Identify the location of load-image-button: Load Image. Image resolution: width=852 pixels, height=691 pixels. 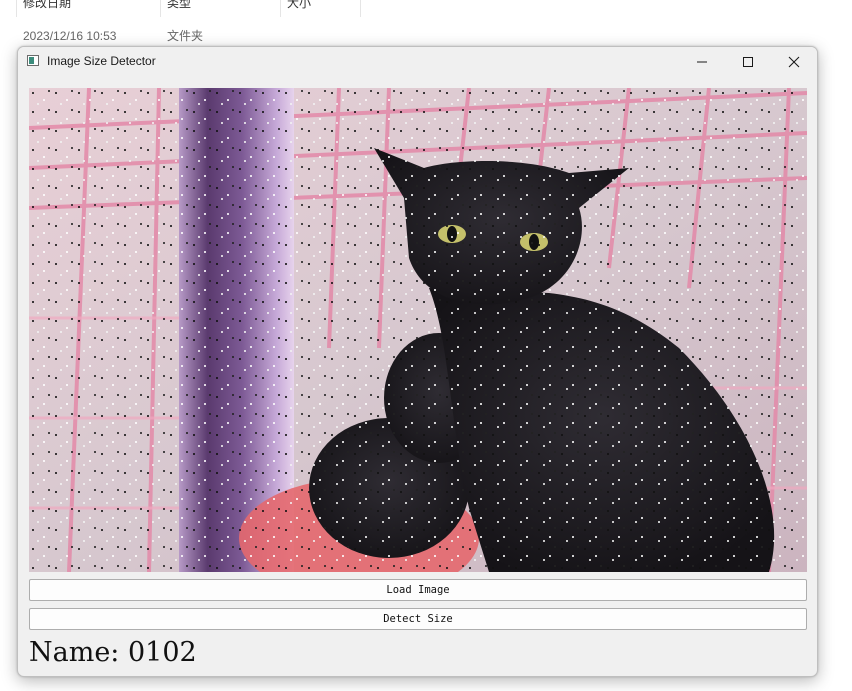
(418, 590).